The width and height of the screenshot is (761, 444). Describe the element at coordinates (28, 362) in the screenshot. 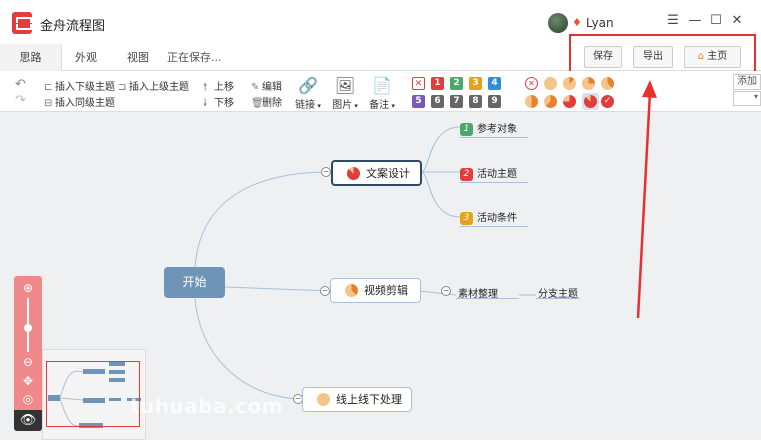

I see `zoom-out-icon: ⊖` at that location.